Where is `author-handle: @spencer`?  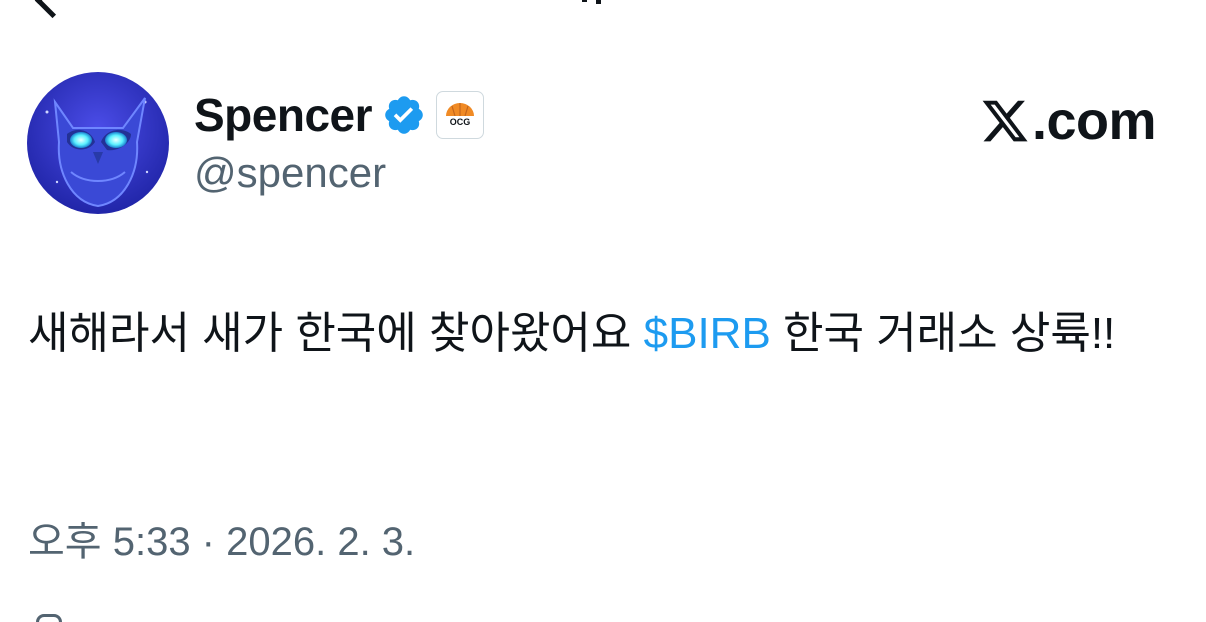
author-handle: @spencer is located at coordinates (290, 173).